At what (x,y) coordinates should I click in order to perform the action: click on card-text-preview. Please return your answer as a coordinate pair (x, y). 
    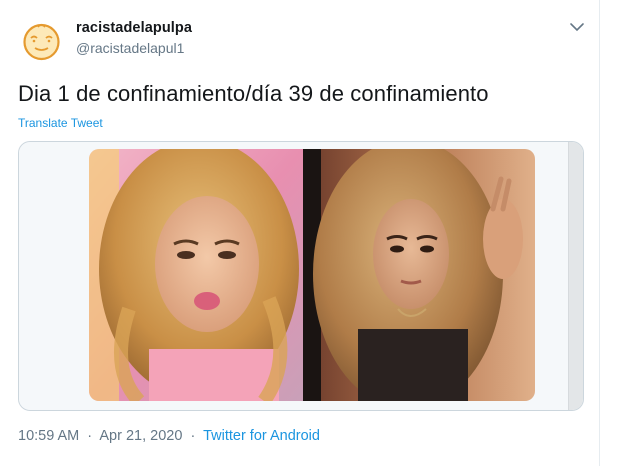
    Looking at the image, I should click on (314, 408).